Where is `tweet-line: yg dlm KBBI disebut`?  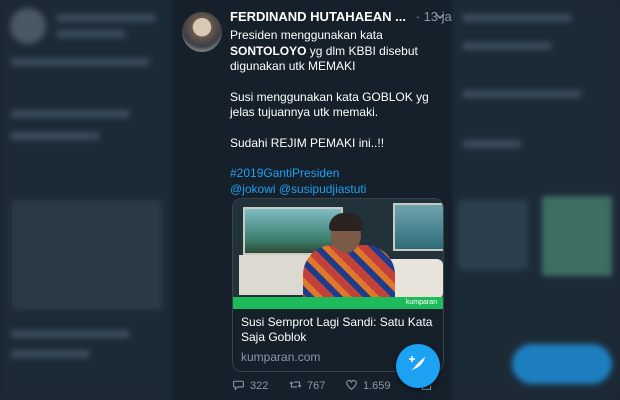 tweet-line: yg dlm KBBI disebut is located at coordinates (362, 50).